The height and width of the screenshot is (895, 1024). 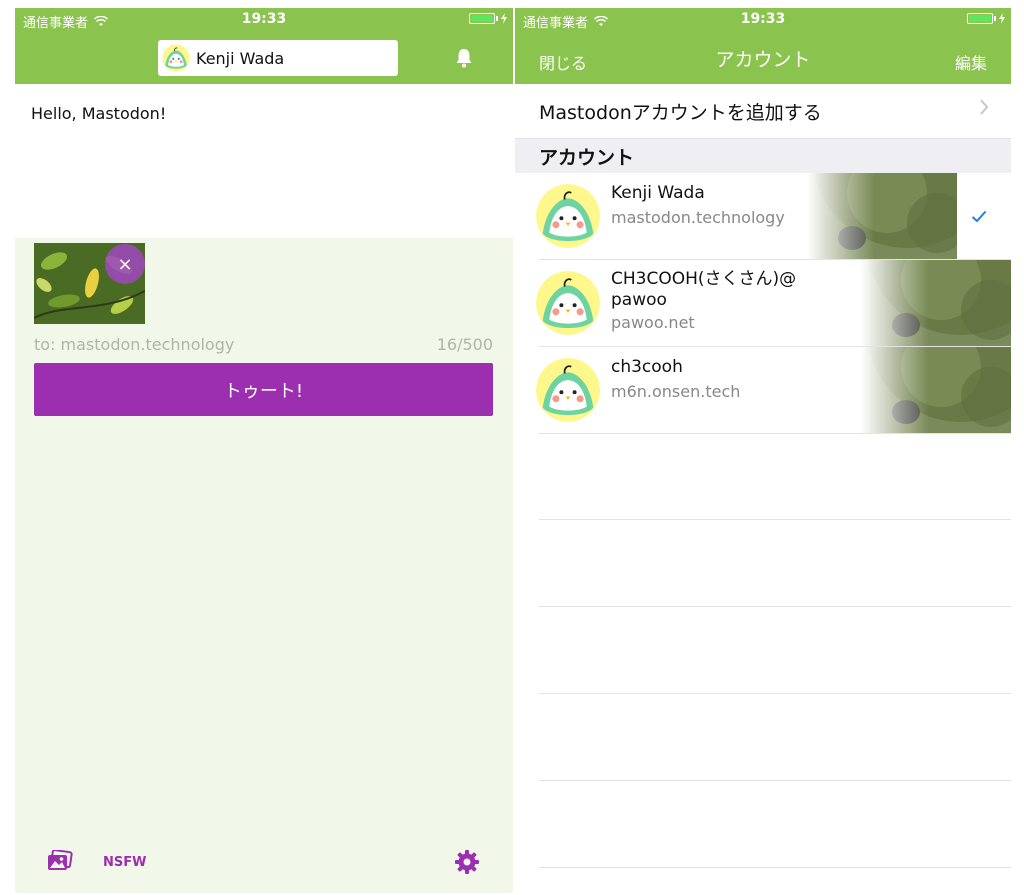 I want to click on checkmark-icon, so click(x=979, y=216).